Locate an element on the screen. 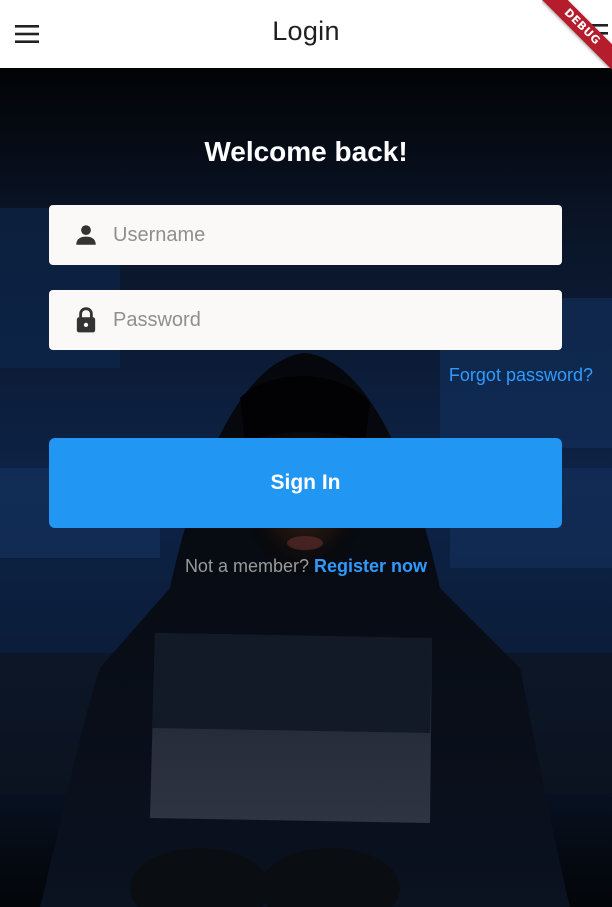 This screenshot has width=612, height=907. register-link: Register now is located at coordinates (370, 566).